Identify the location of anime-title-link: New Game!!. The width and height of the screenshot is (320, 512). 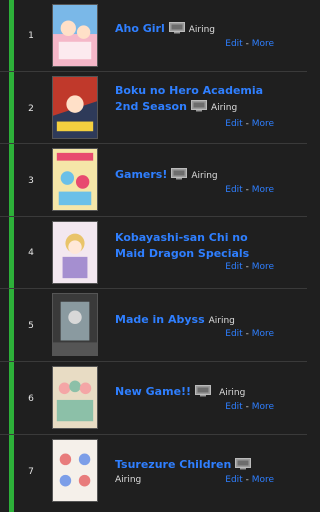
(153, 391).